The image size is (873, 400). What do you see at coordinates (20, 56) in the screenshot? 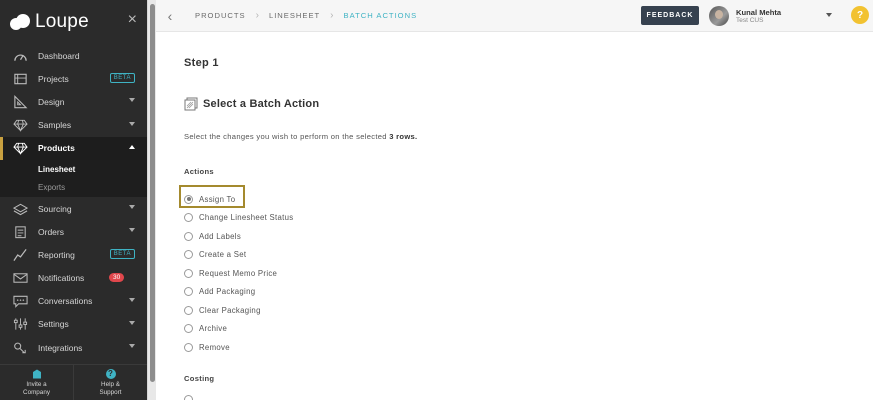
I see `dashboard-icon` at bounding box center [20, 56].